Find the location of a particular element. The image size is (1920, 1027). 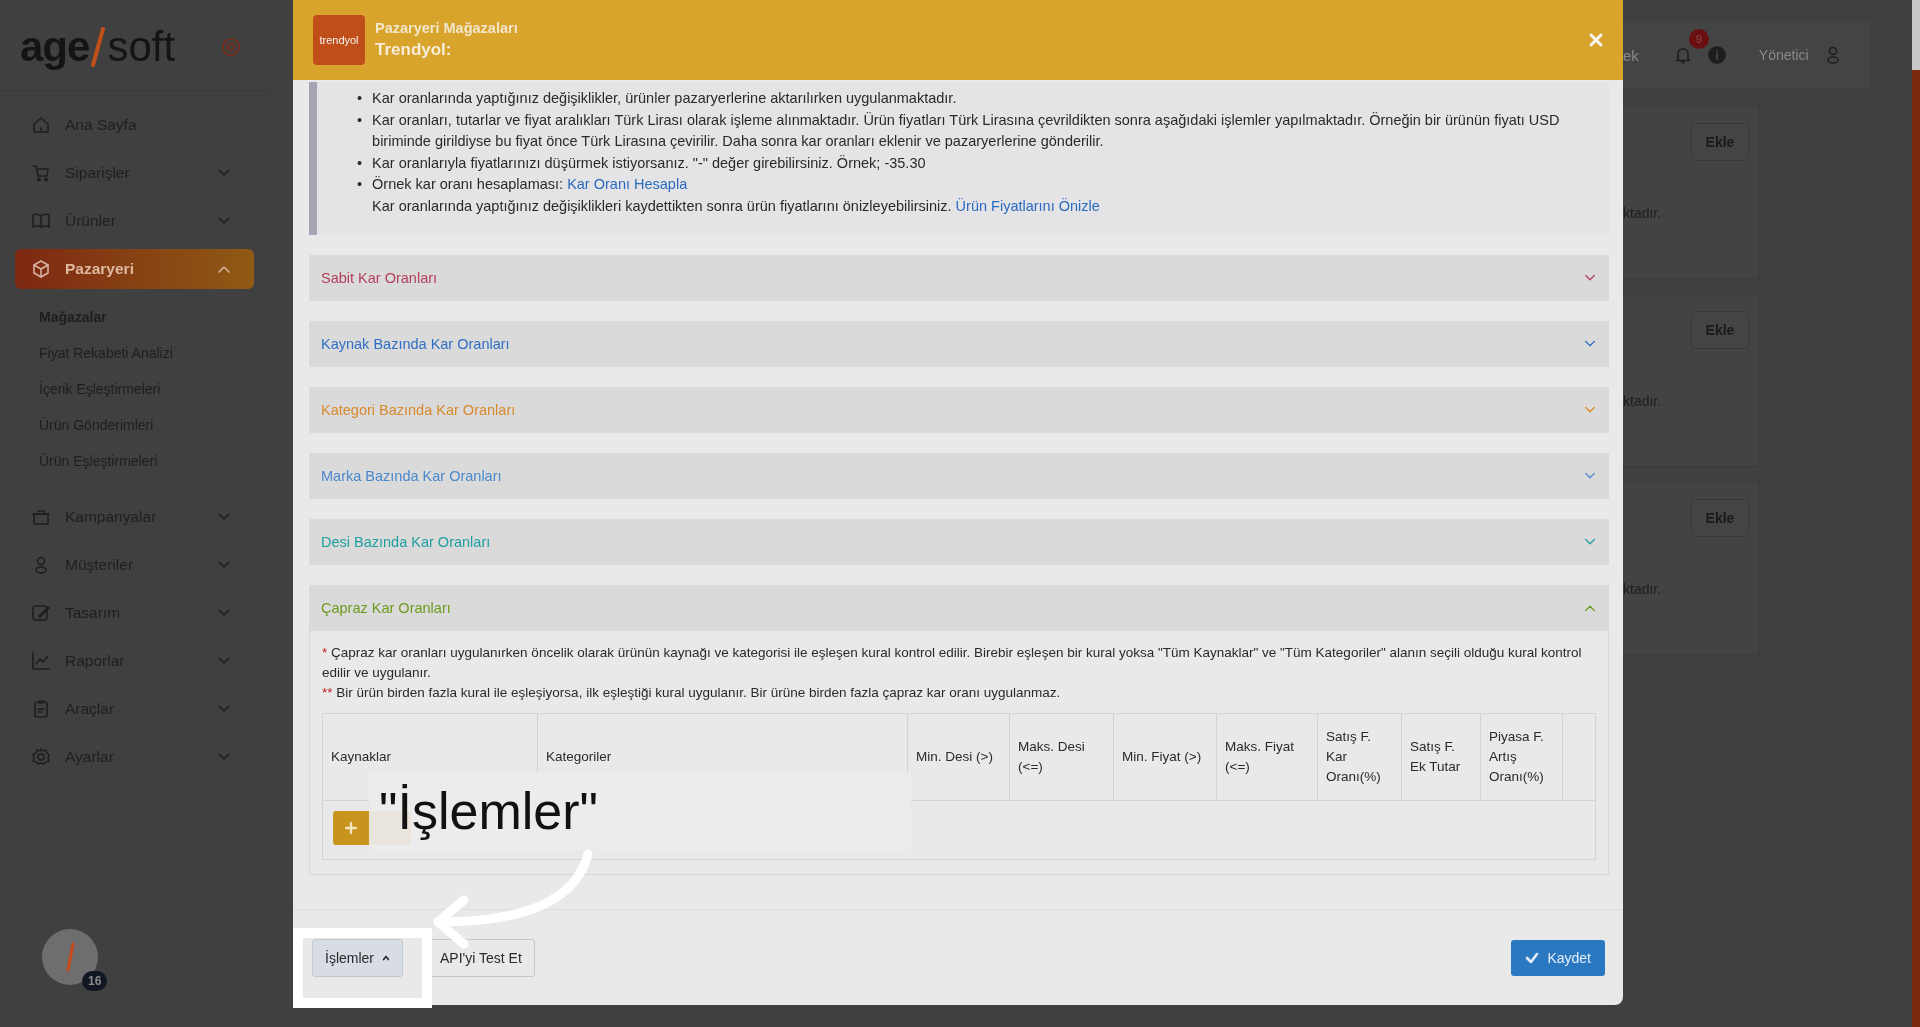

accordion-header: Desi Bazında Kar Oranları is located at coordinates (959, 542).